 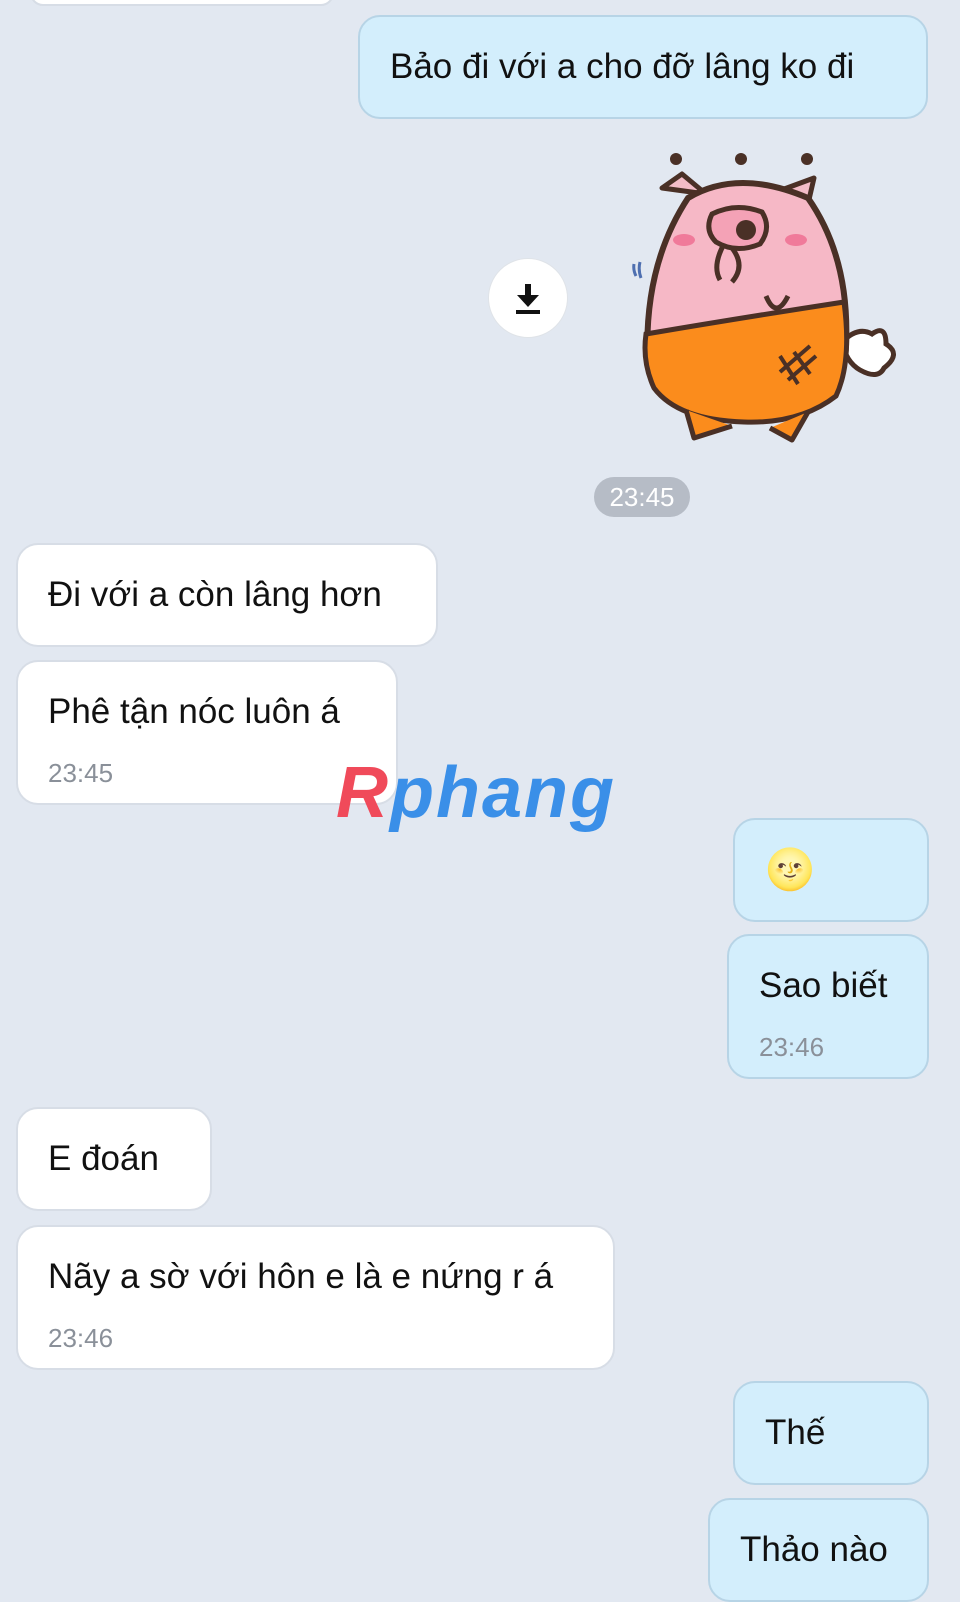 I want to click on message-bubble-outgoing: Sao biết 23:46, so click(x=828, y=1006).